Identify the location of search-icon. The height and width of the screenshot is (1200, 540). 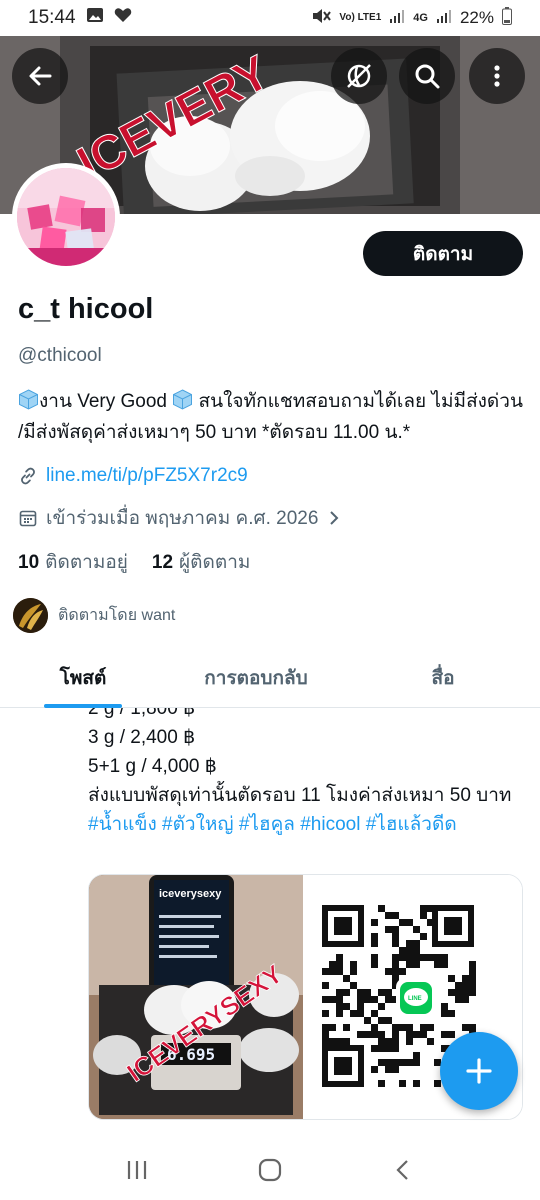
(427, 76).